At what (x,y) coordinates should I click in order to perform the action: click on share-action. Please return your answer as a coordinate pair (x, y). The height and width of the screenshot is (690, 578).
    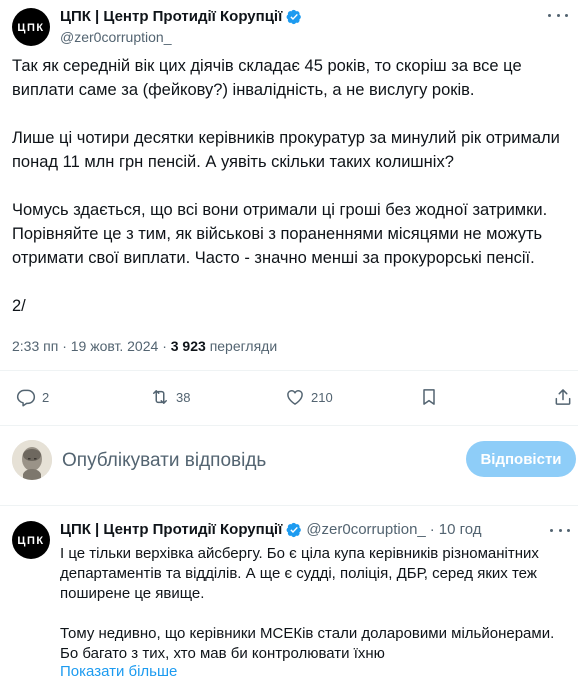
    Looking at the image, I should click on (563, 397).